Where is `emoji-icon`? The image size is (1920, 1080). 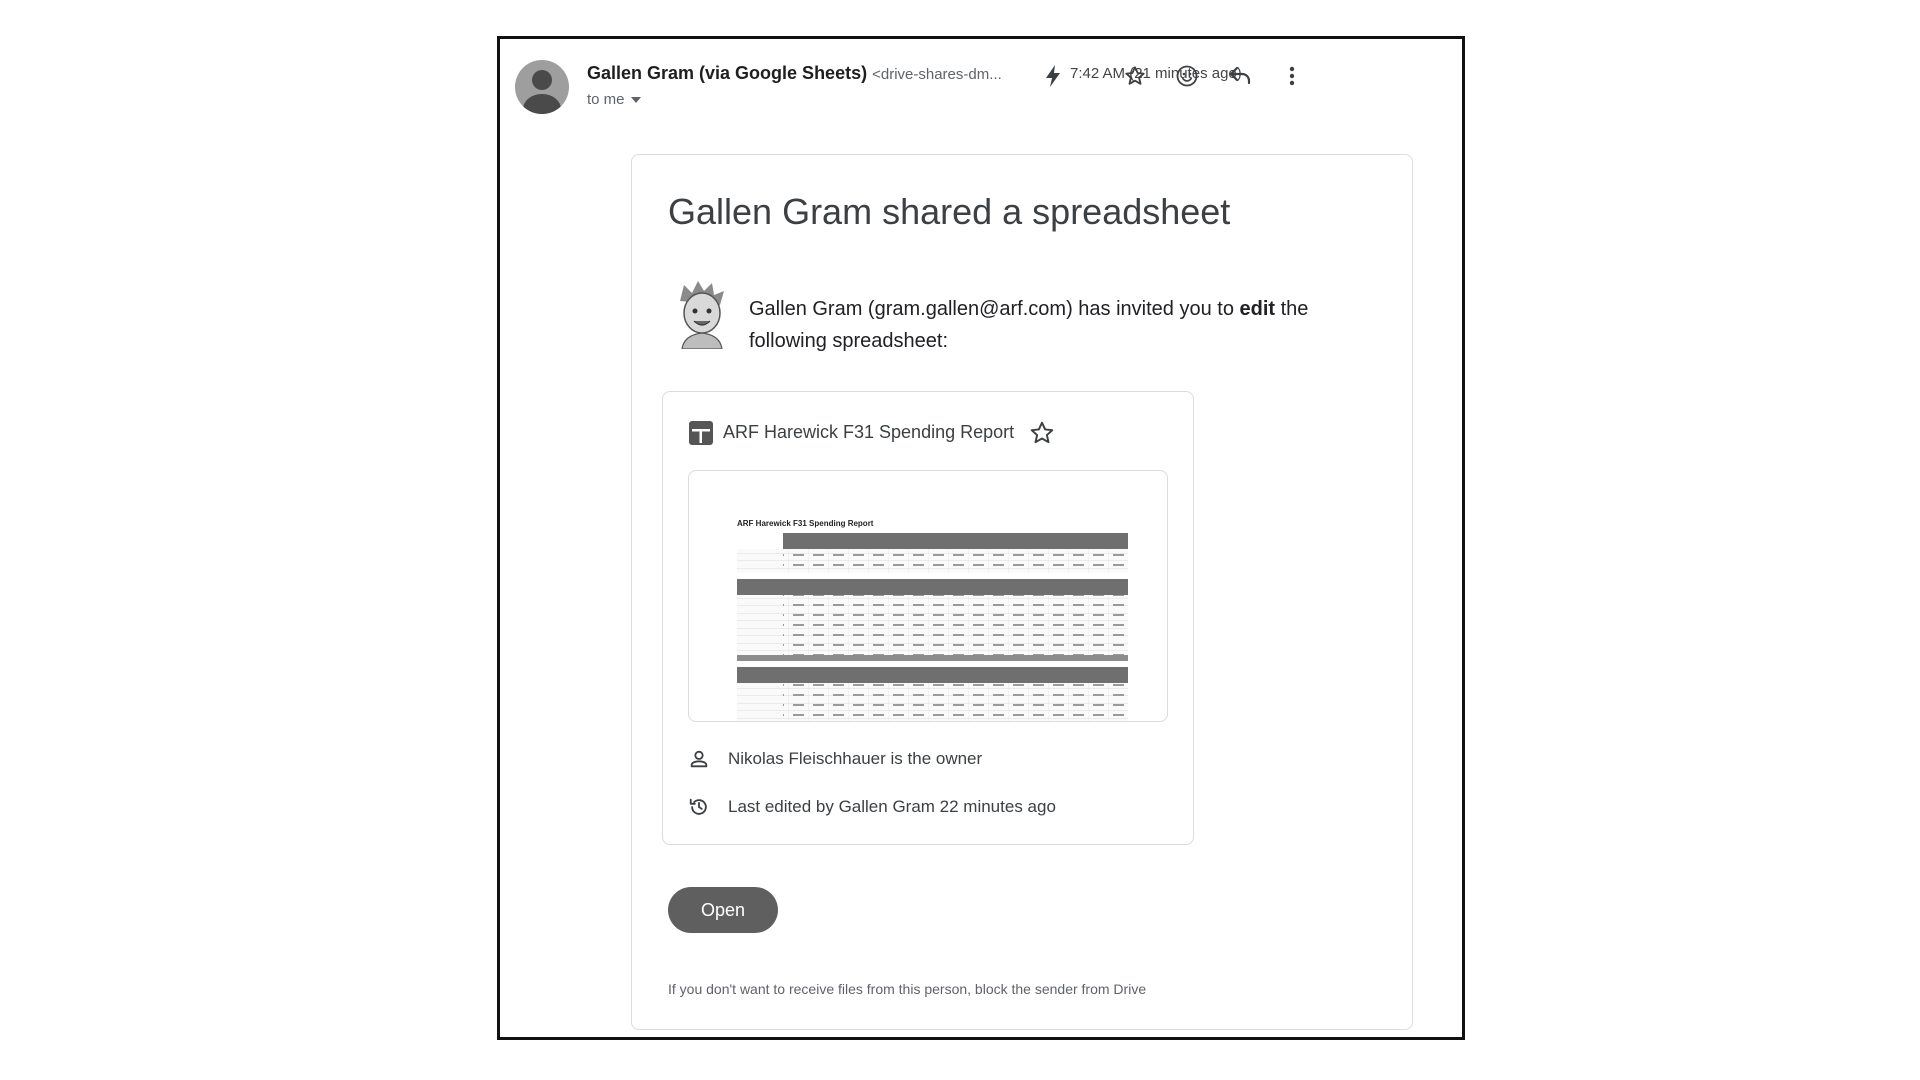 emoji-icon is located at coordinates (1187, 76).